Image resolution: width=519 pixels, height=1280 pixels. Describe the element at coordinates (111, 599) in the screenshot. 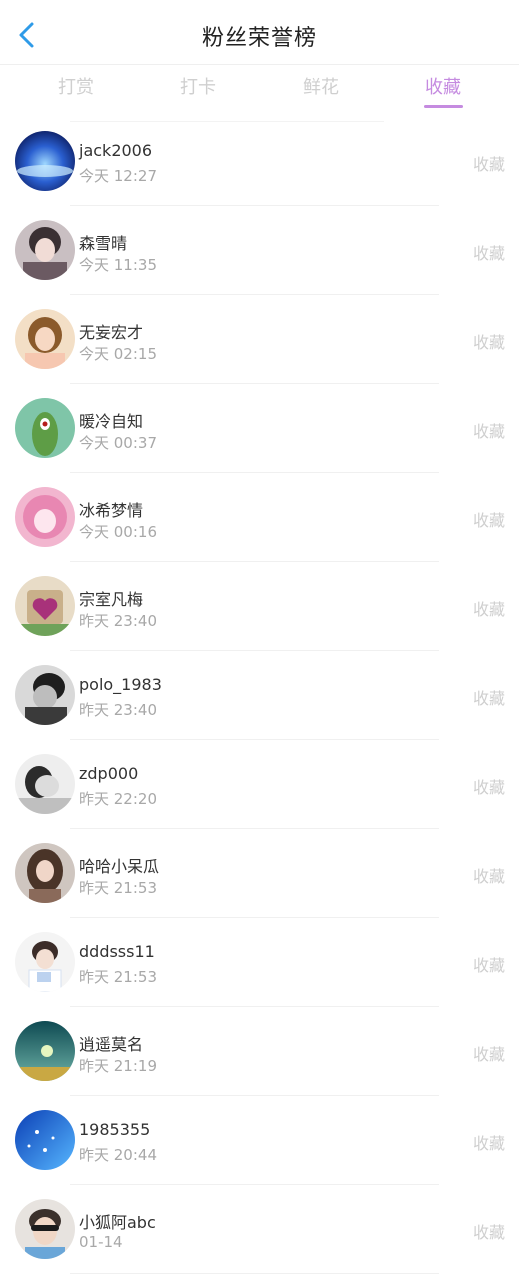

I see `user-name: 宗室凡梅` at that location.